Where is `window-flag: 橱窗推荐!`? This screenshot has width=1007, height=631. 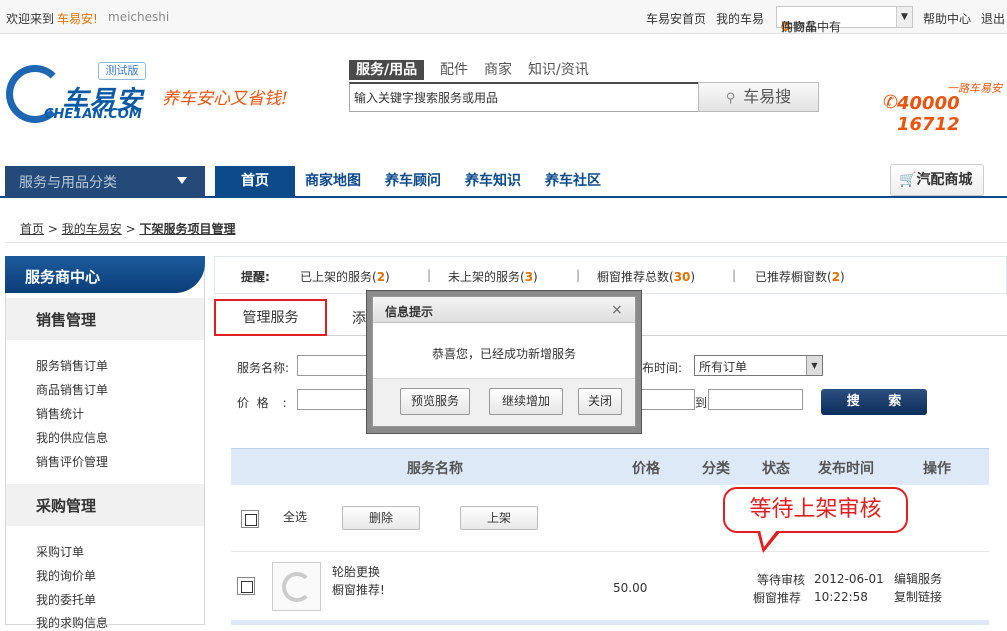 window-flag: 橱窗推荐! is located at coordinates (358, 590).